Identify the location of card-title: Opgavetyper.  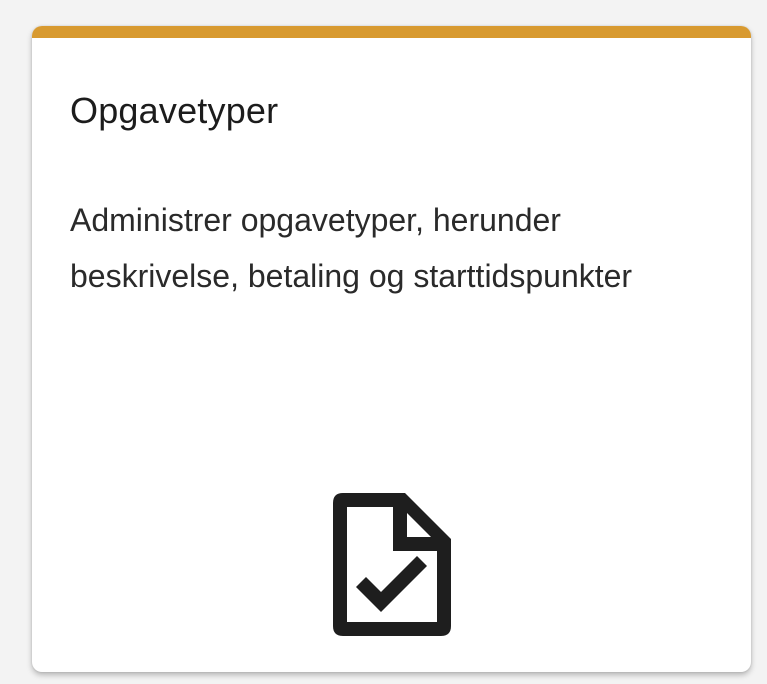
(174, 110).